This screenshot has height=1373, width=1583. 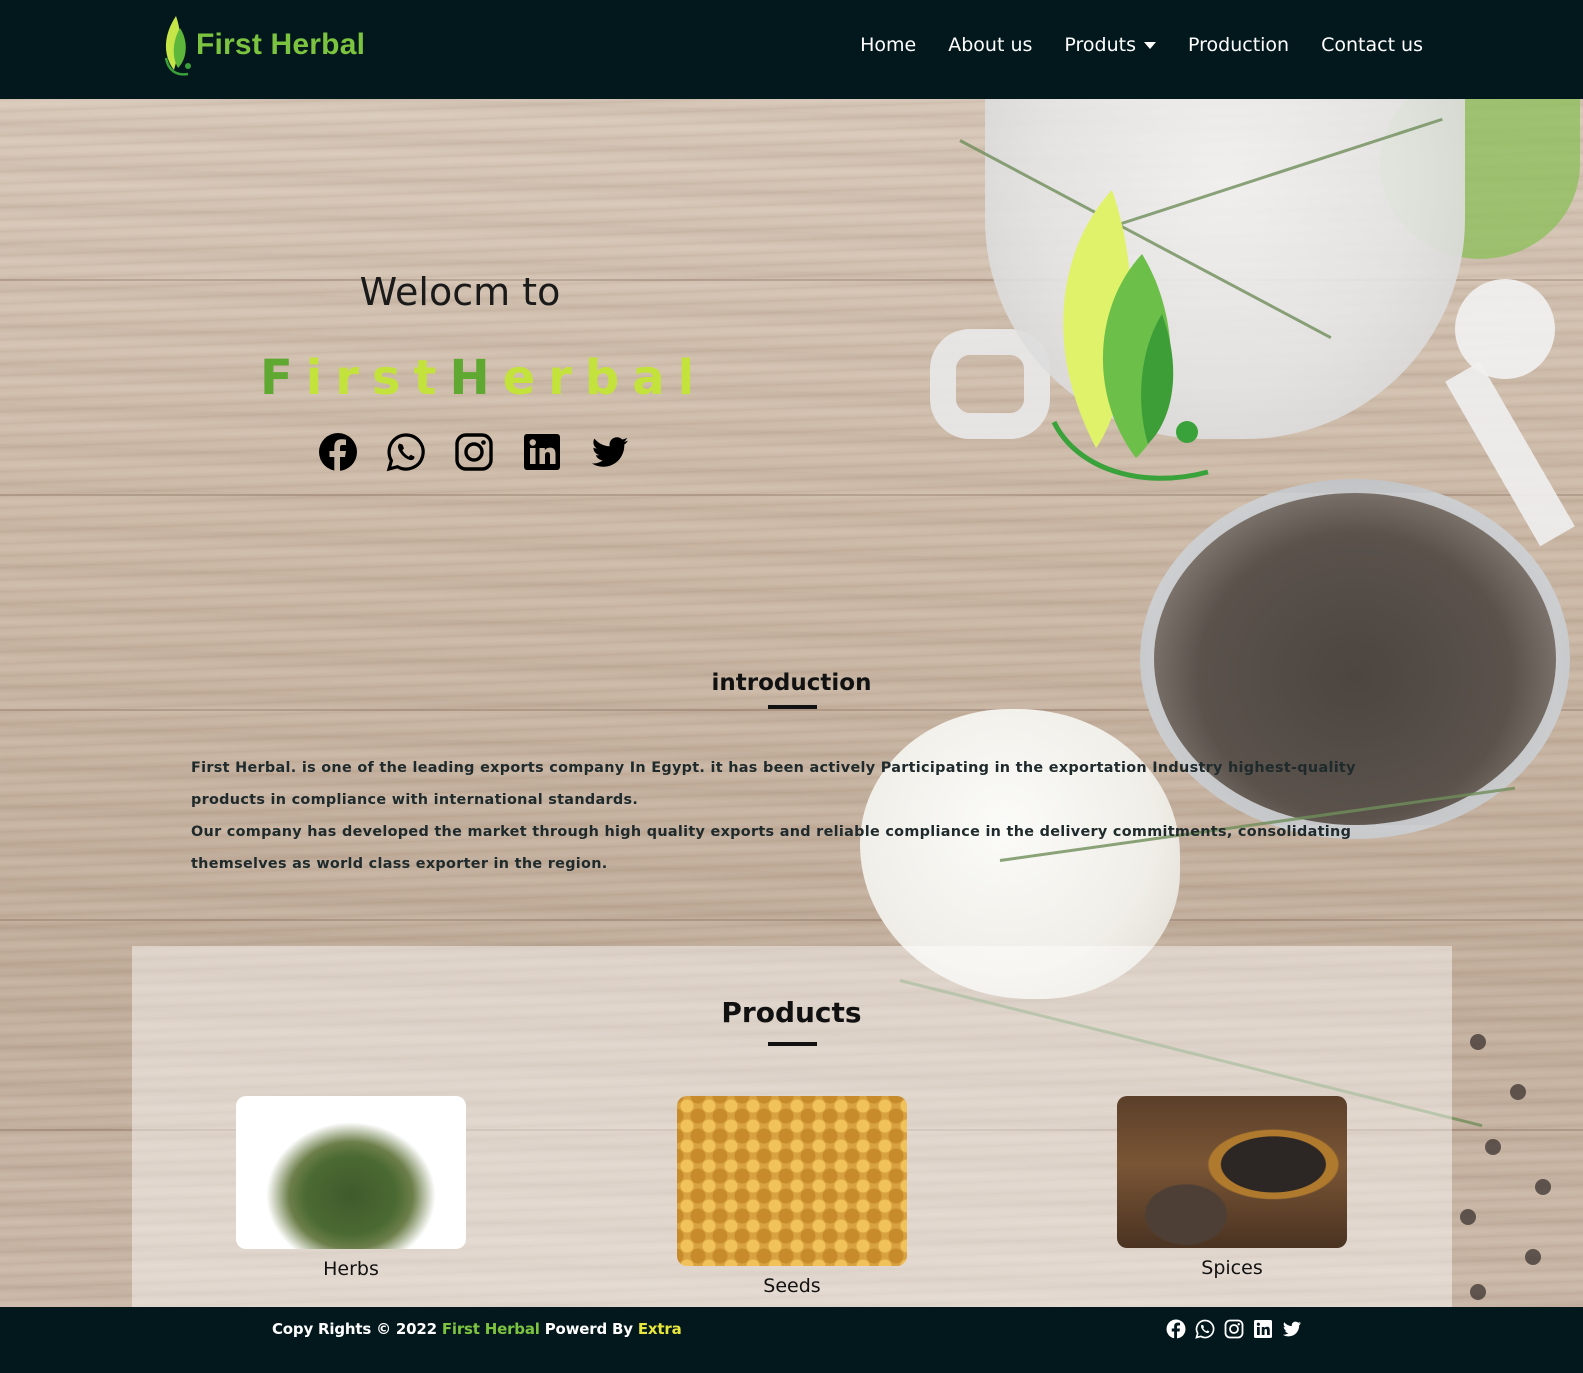 I want to click on footer-social-links, so click(x=1234, y=1329).